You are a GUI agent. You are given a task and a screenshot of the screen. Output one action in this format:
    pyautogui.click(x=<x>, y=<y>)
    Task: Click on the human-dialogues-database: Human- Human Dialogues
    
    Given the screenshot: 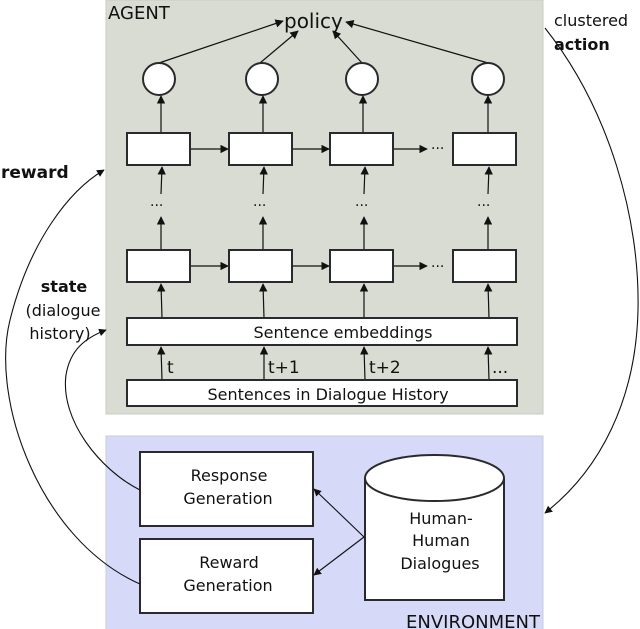 What is the action you would take?
    pyautogui.click(x=434, y=527)
    